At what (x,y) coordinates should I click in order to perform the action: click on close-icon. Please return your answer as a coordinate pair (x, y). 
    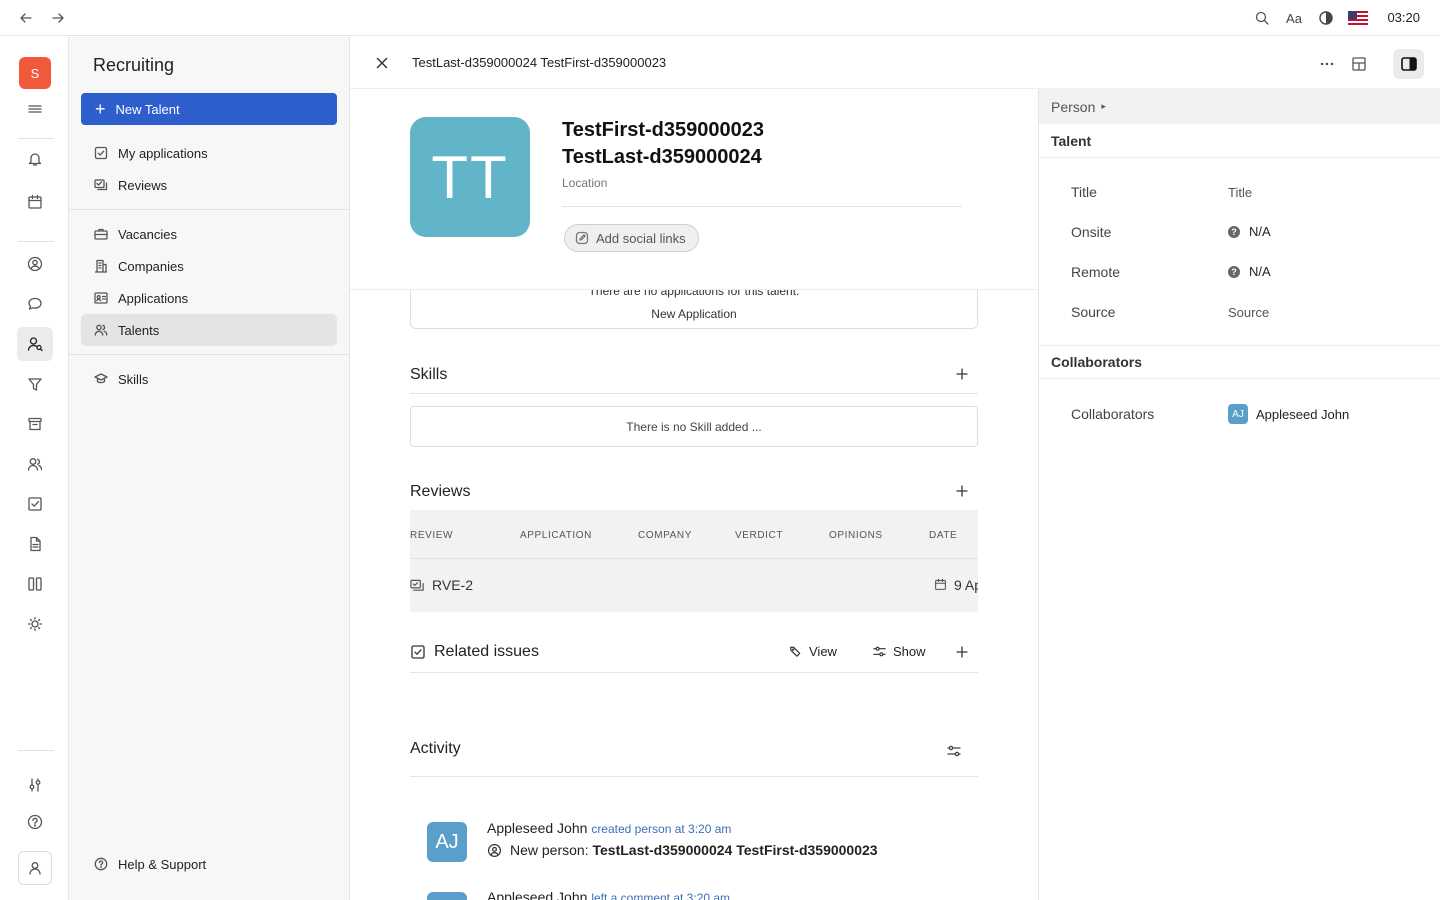
    Looking at the image, I should click on (382, 63).